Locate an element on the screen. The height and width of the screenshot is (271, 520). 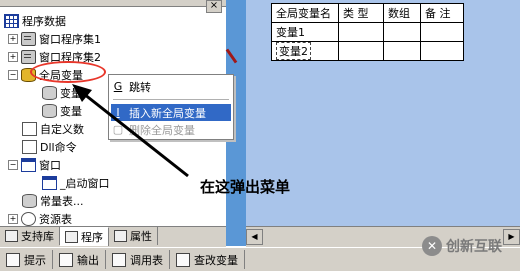
logo-icon: ✕ is located at coordinates (432, 246).